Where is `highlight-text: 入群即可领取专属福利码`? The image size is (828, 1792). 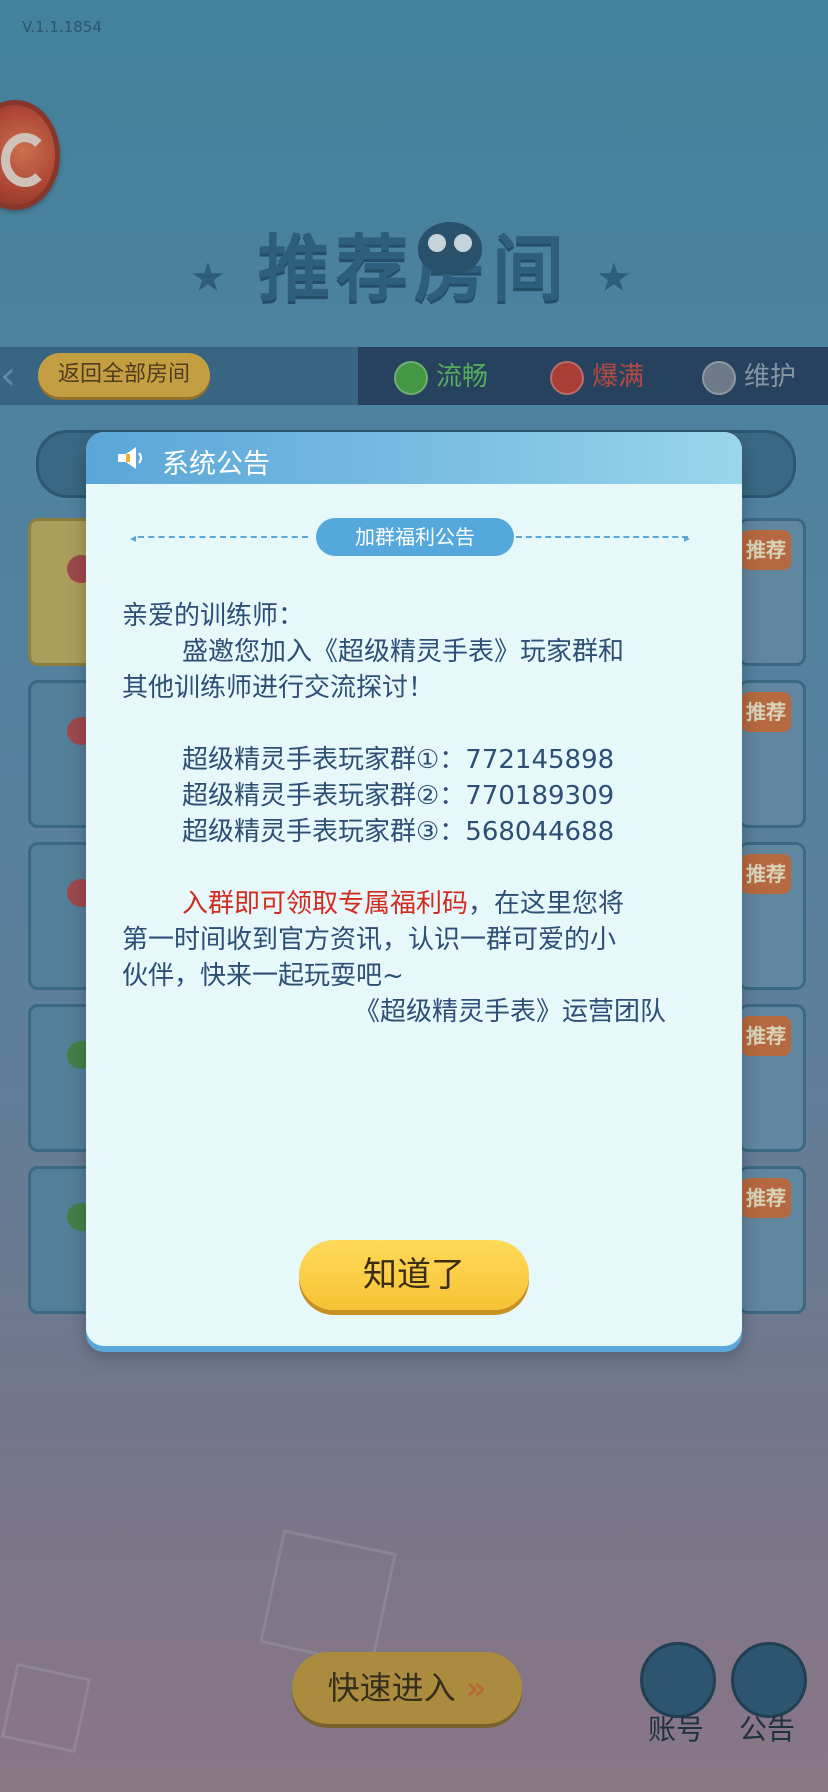
highlight-text: 入群即可领取专属福利码 is located at coordinates (325, 904).